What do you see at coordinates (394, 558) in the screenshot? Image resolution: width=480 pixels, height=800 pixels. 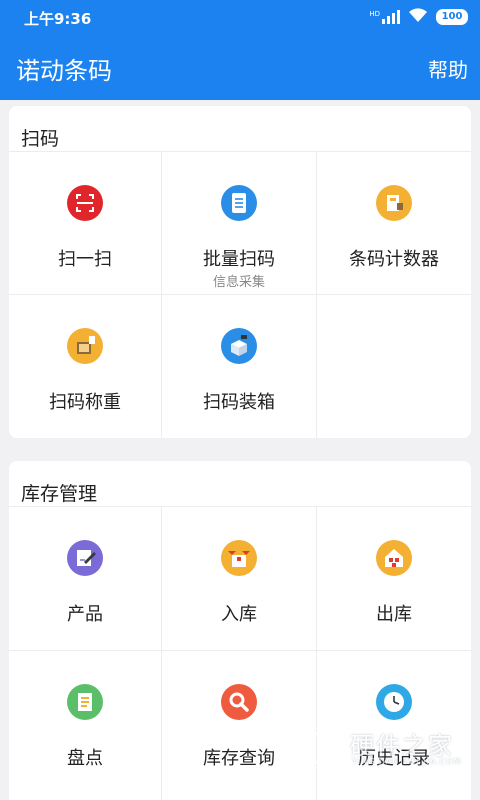 I see `outbound-warehouse-icon` at bounding box center [394, 558].